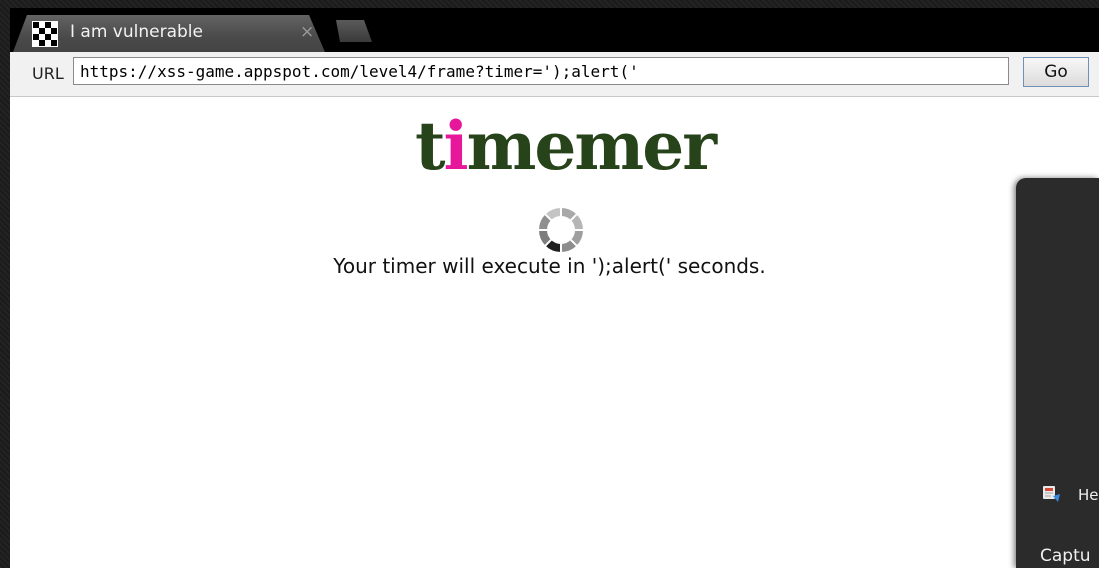 This screenshot has height=568, width=1099. What do you see at coordinates (136, 32) in the screenshot?
I see `tab-title: I am vulnerable` at bounding box center [136, 32].